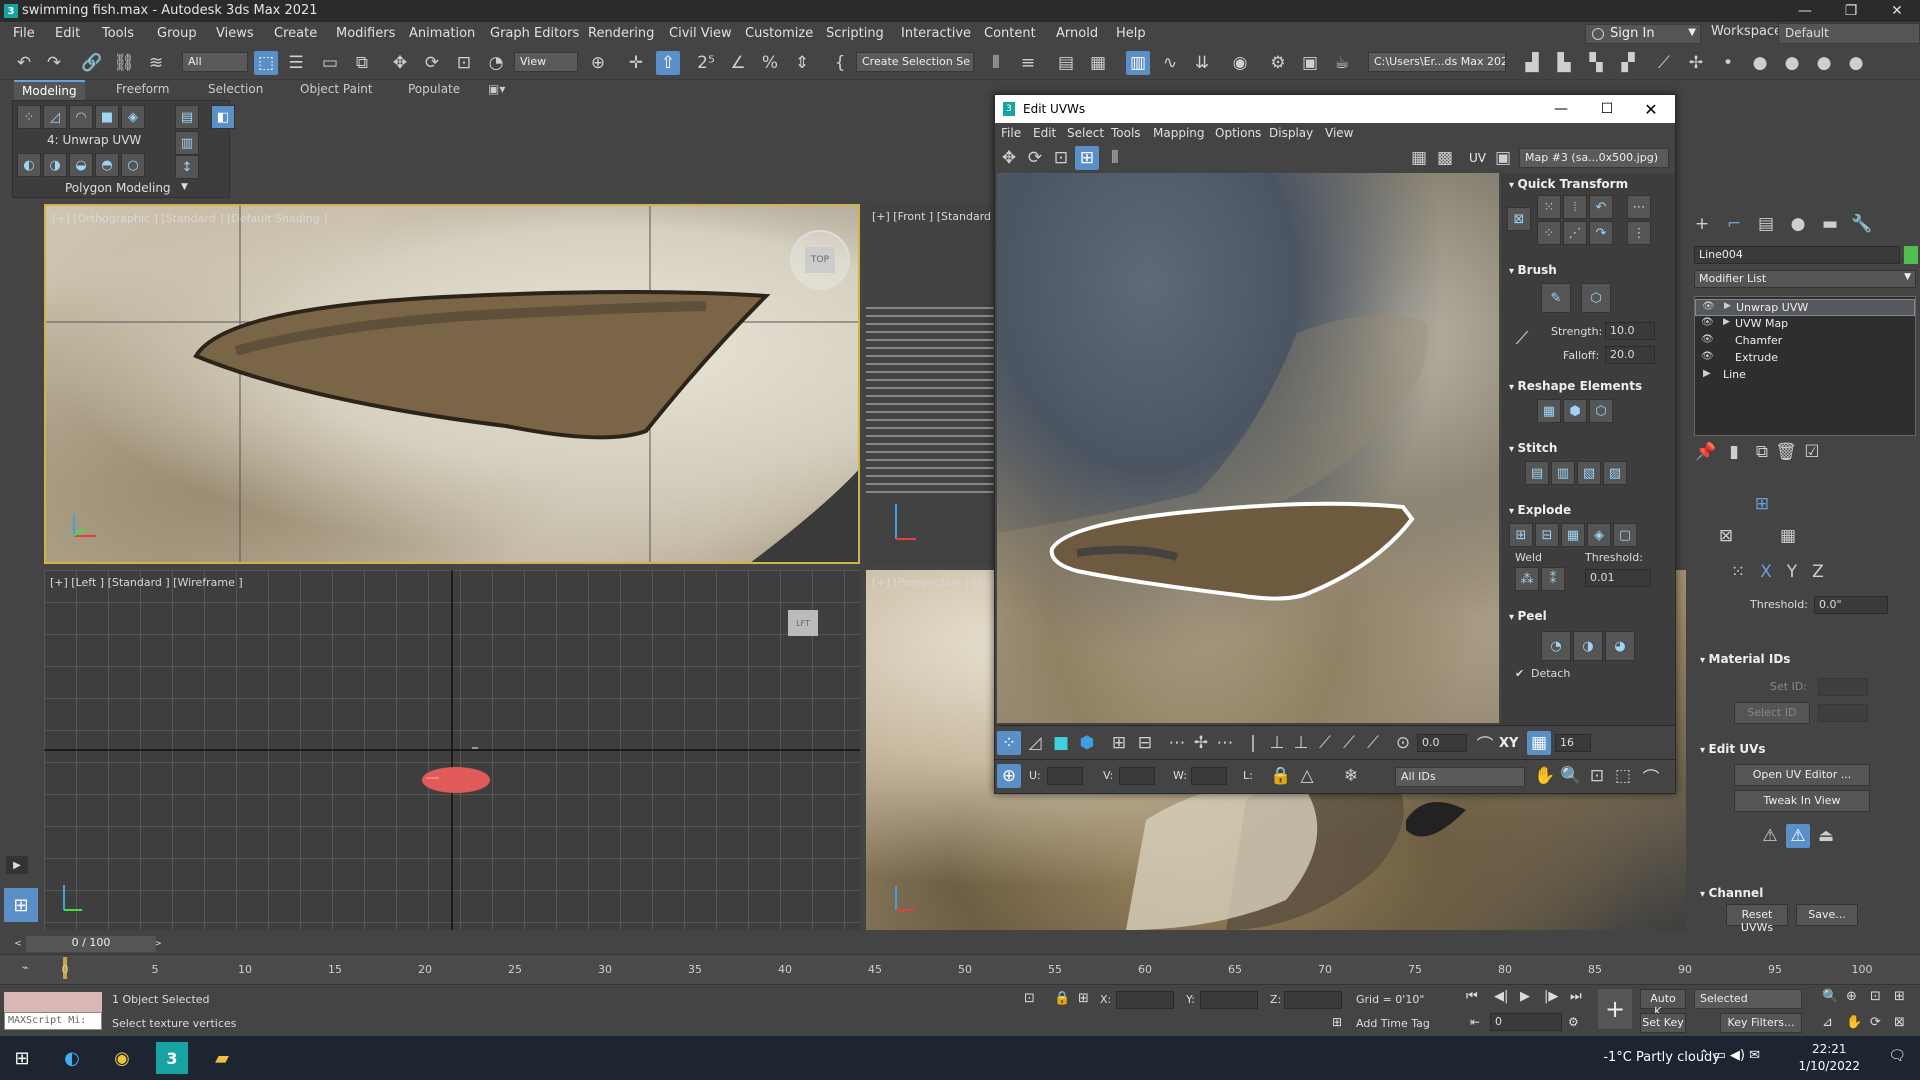 The image size is (1920, 1080). What do you see at coordinates (770, 63) in the screenshot?
I see `percent-snap-icon: %` at bounding box center [770, 63].